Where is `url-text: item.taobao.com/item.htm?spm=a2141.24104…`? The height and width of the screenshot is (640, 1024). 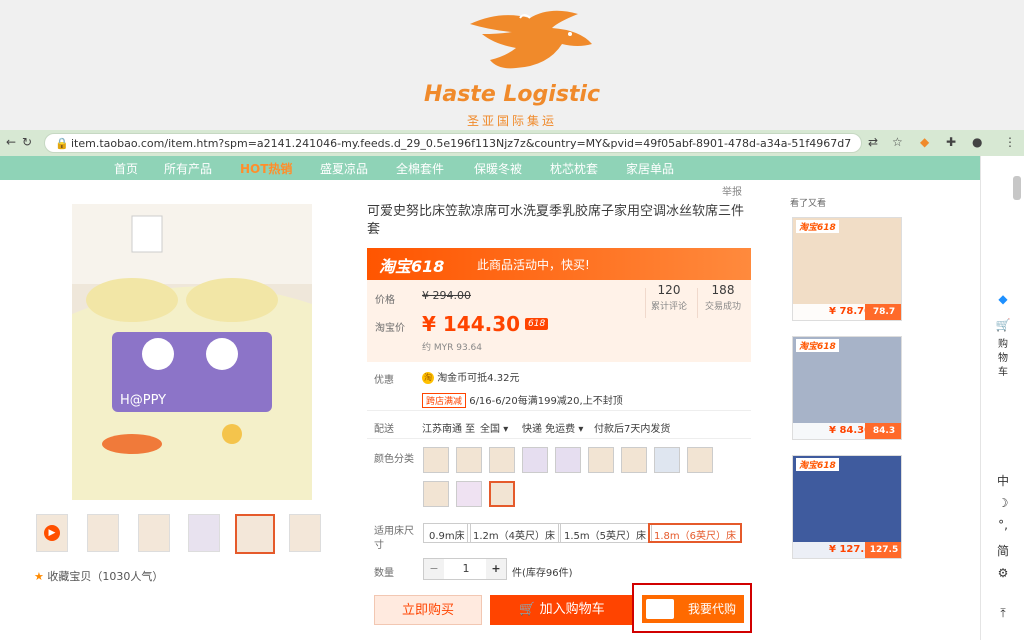
url-text: item.taobao.com/item.htm?spm=a2141.24104… is located at coordinates (461, 143).